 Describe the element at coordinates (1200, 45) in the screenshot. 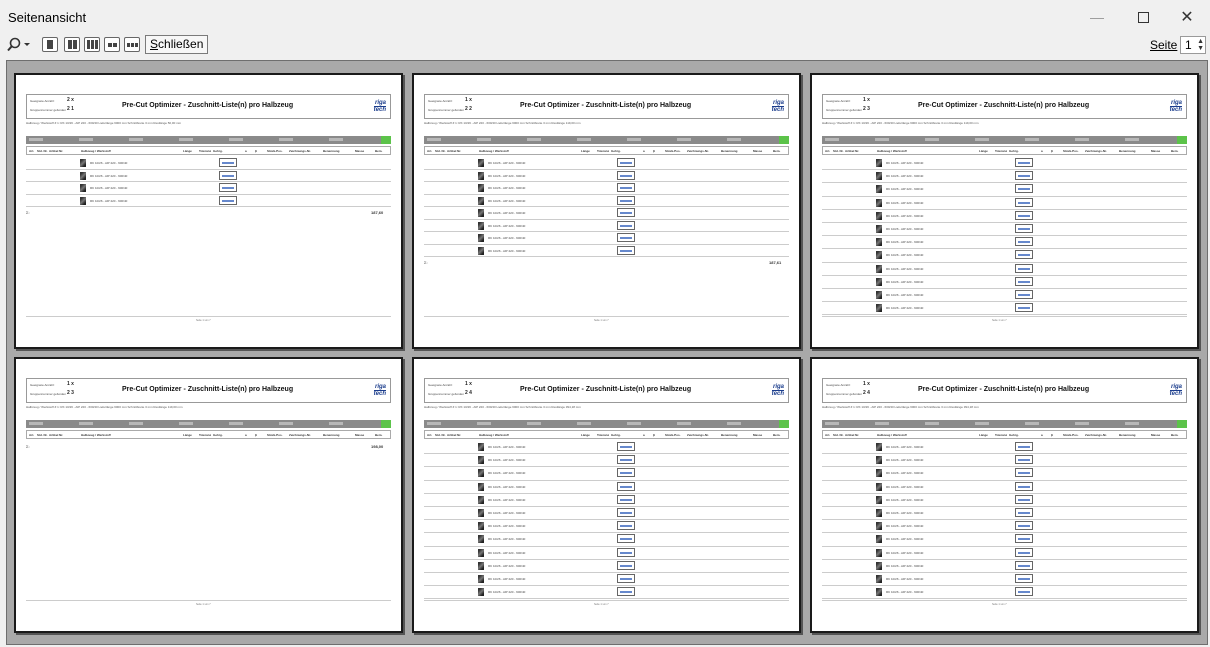

I see `spinner-arrows-icon: ▲ ▼` at that location.